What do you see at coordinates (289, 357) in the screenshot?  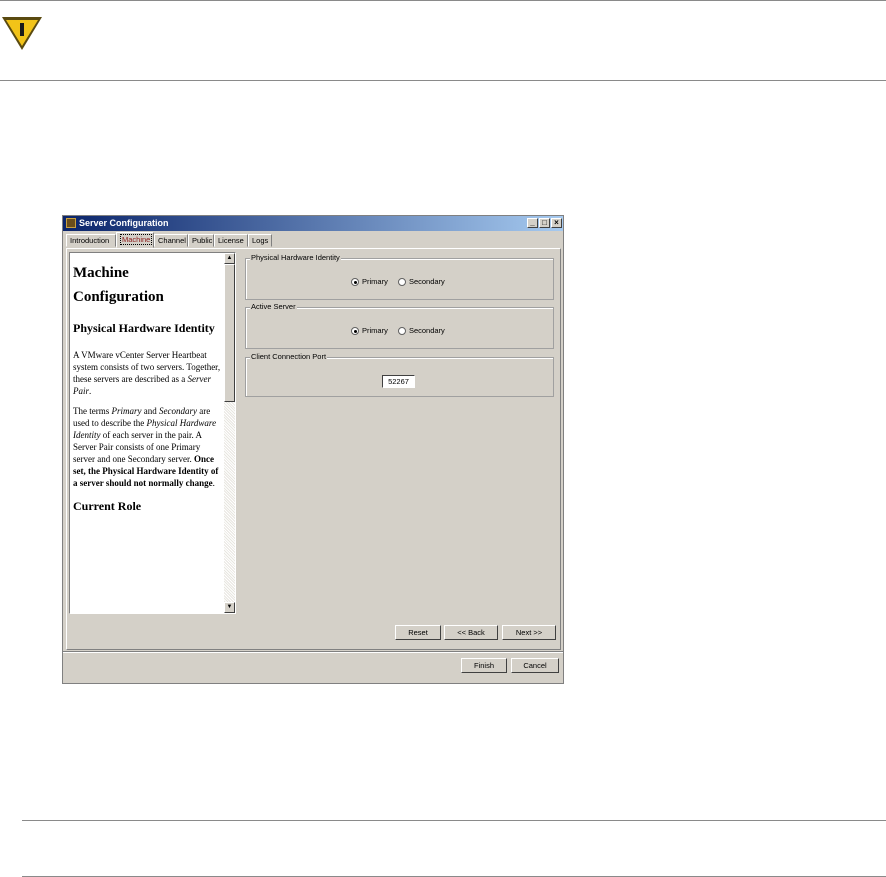 I see `group-label: Client Connection Port` at bounding box center [289, 357].